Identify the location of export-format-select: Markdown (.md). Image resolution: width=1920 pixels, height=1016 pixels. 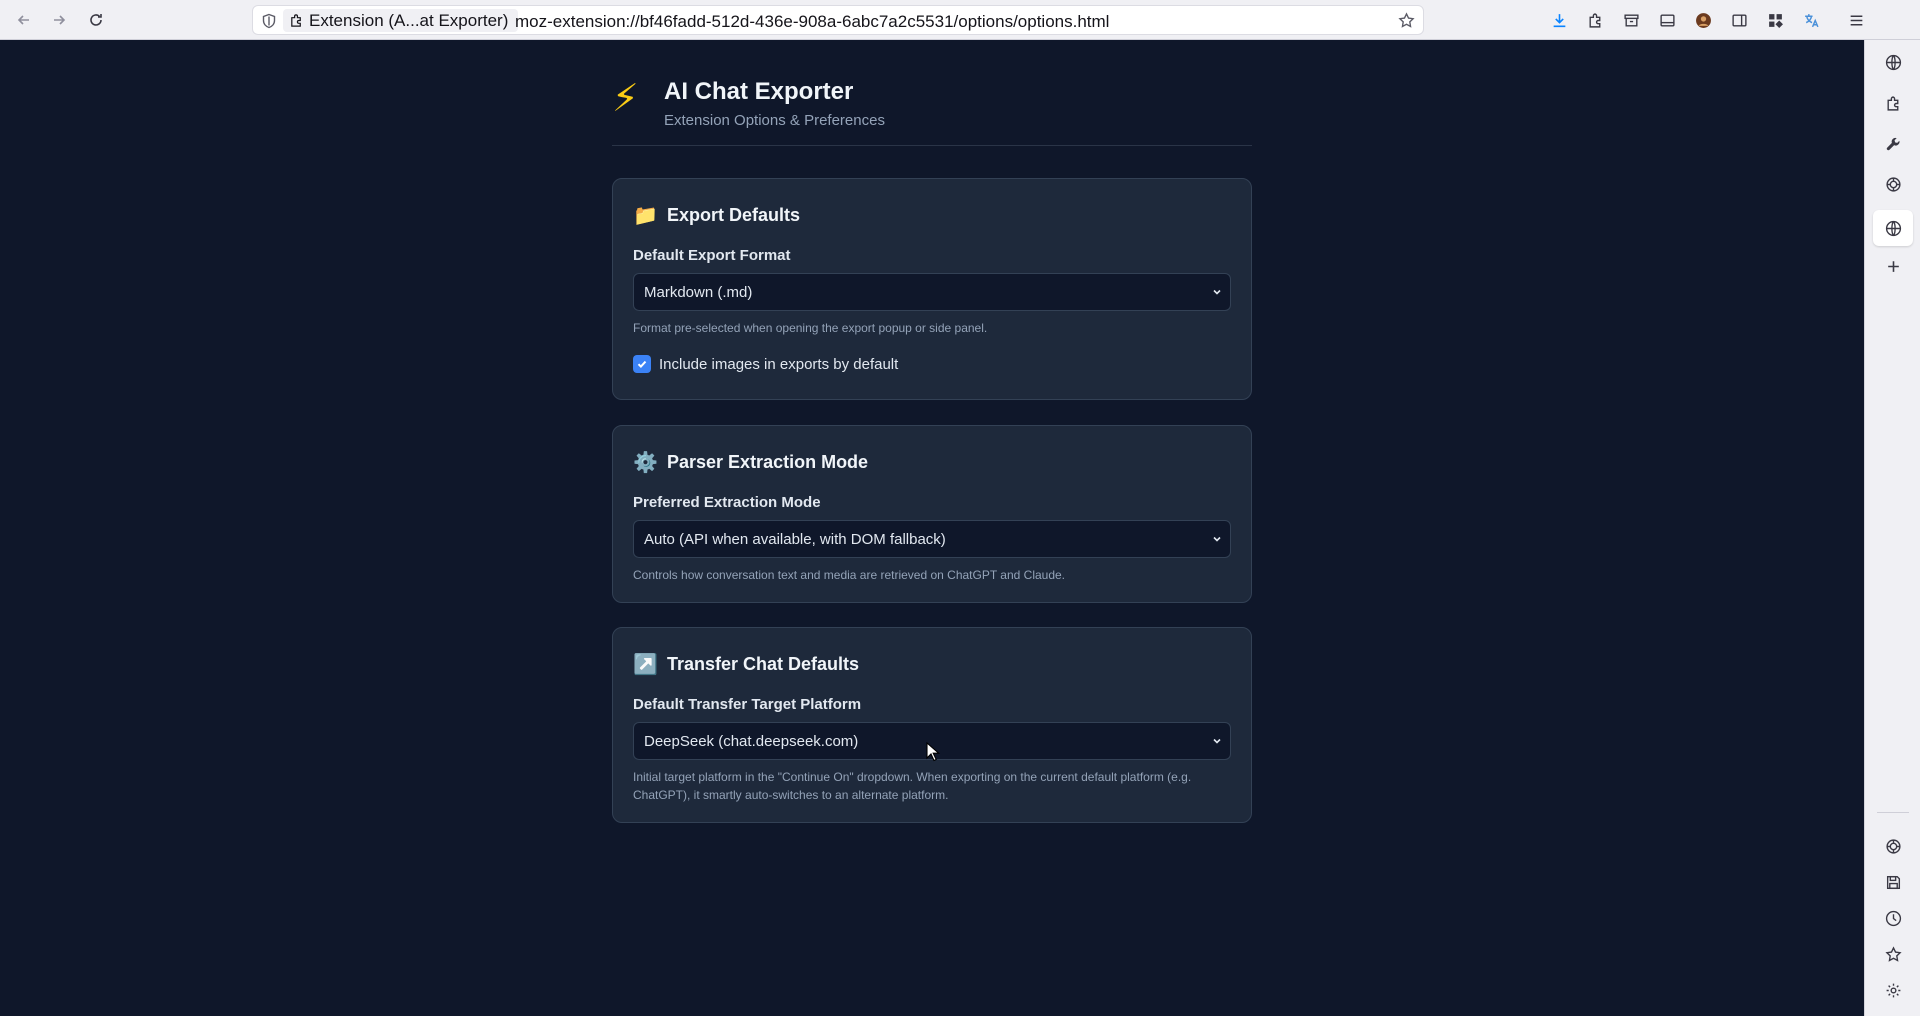
(932, 292).